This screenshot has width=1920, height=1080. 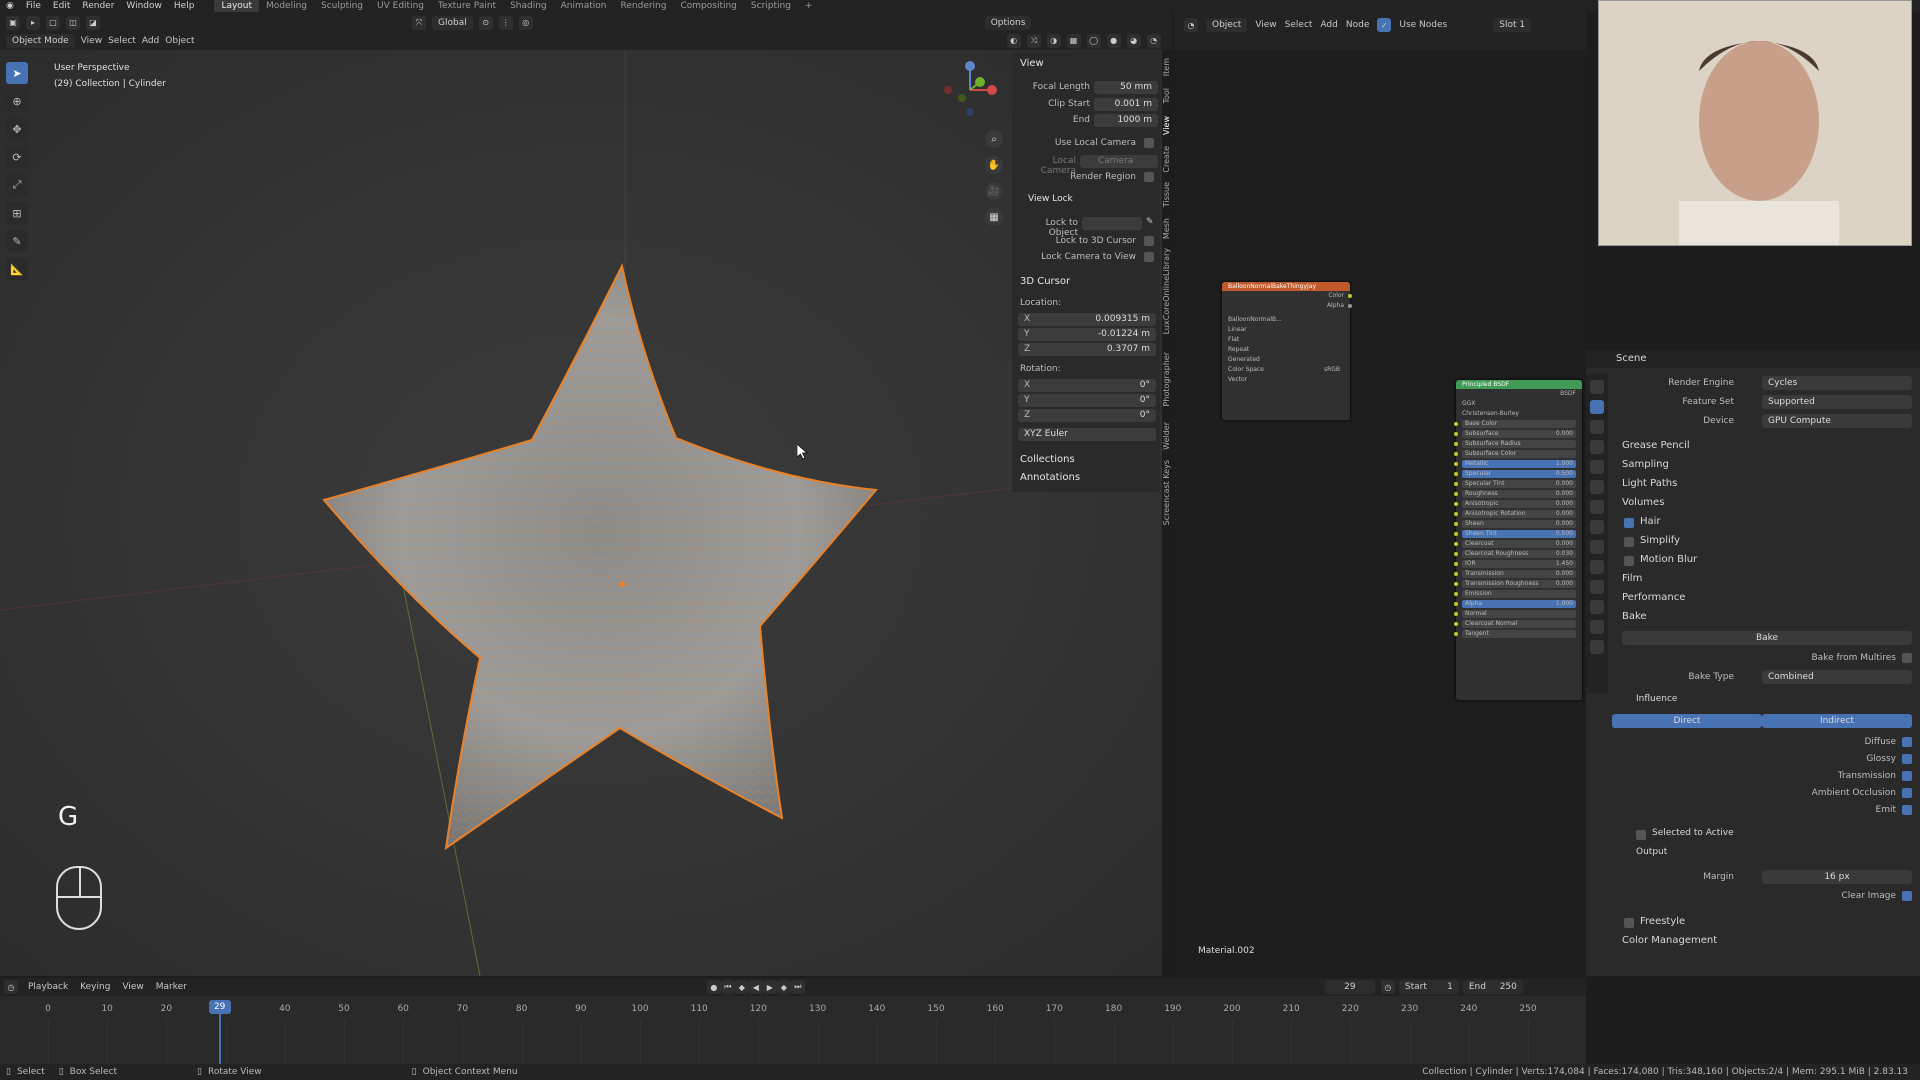 I want to click on margin-field: 16 px, so click(x=1837, y=877).